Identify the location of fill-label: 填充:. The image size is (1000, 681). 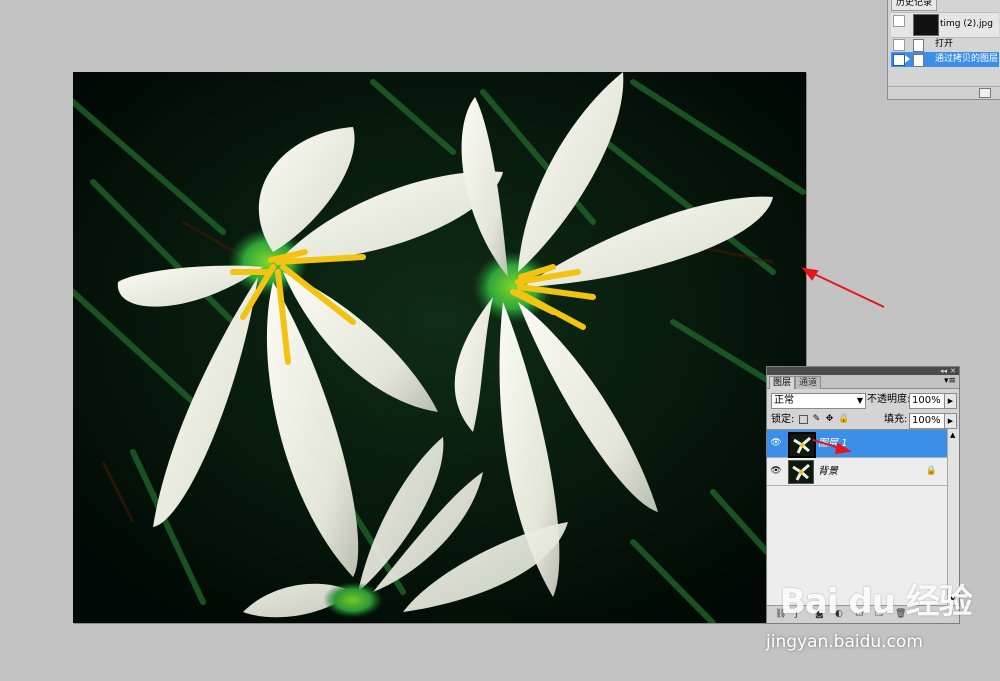
(896, 419).